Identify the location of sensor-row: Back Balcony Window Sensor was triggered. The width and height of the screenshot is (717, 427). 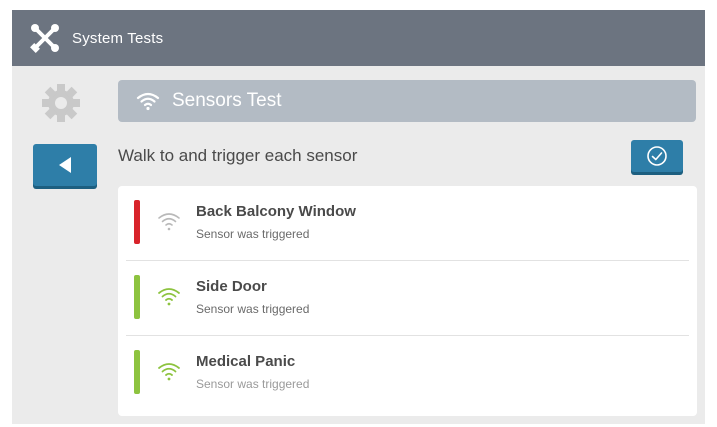
(407, 223).